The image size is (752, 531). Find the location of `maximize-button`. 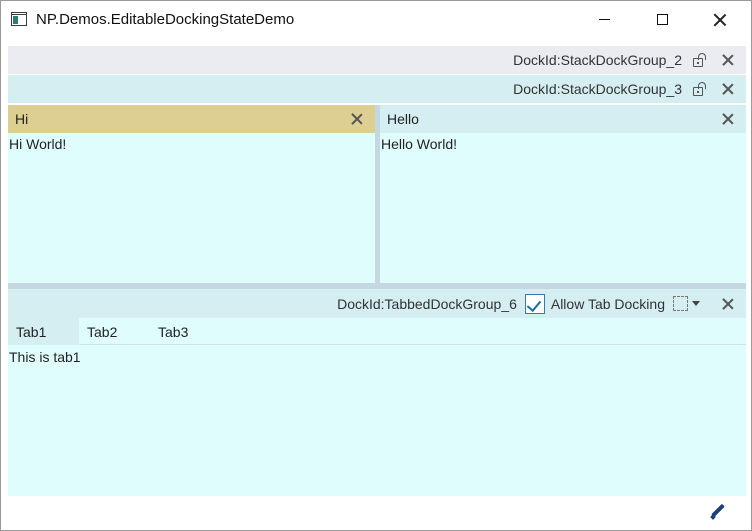

maximize-button is located at coordinates (662, 19).